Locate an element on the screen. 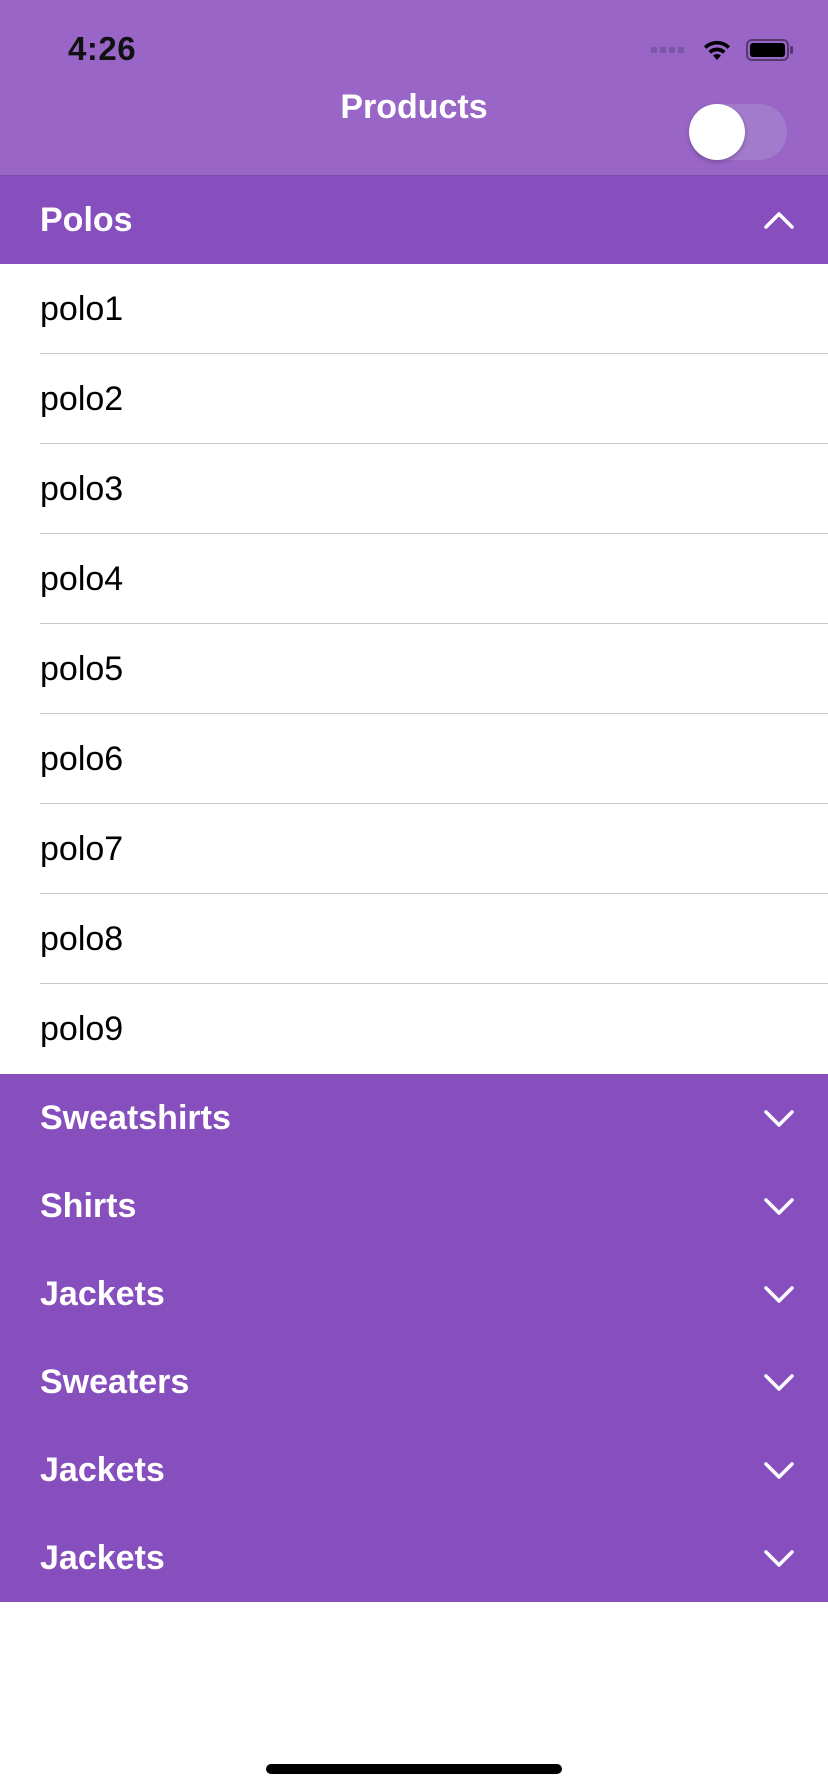 The height and width of the screenshot is (1792, 828). section-label: Sweaters is located at coordinates (115, 1382).